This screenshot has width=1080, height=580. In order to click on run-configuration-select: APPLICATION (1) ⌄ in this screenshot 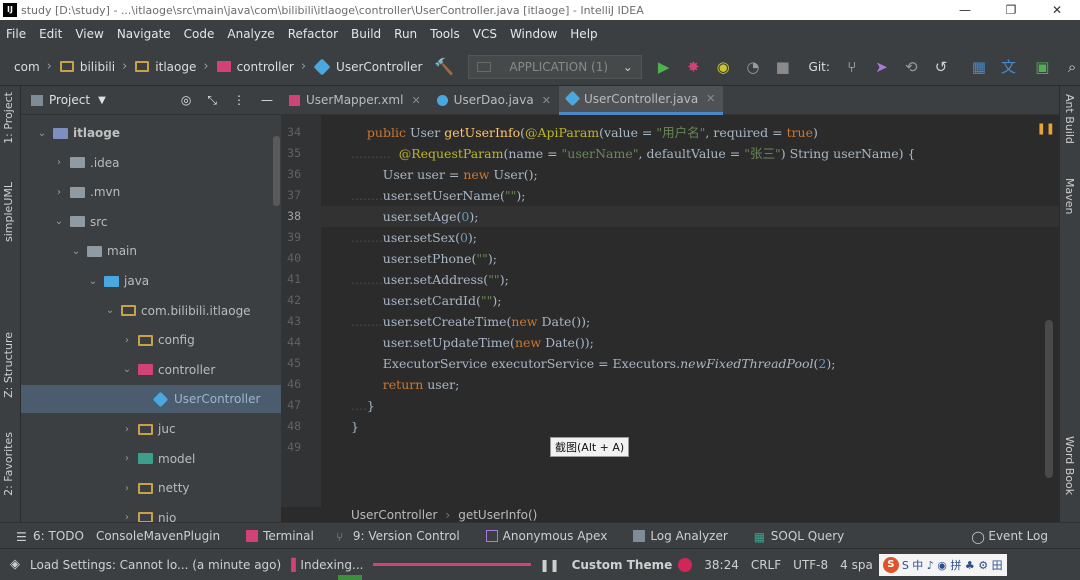, I will do `click(555, 66)`.